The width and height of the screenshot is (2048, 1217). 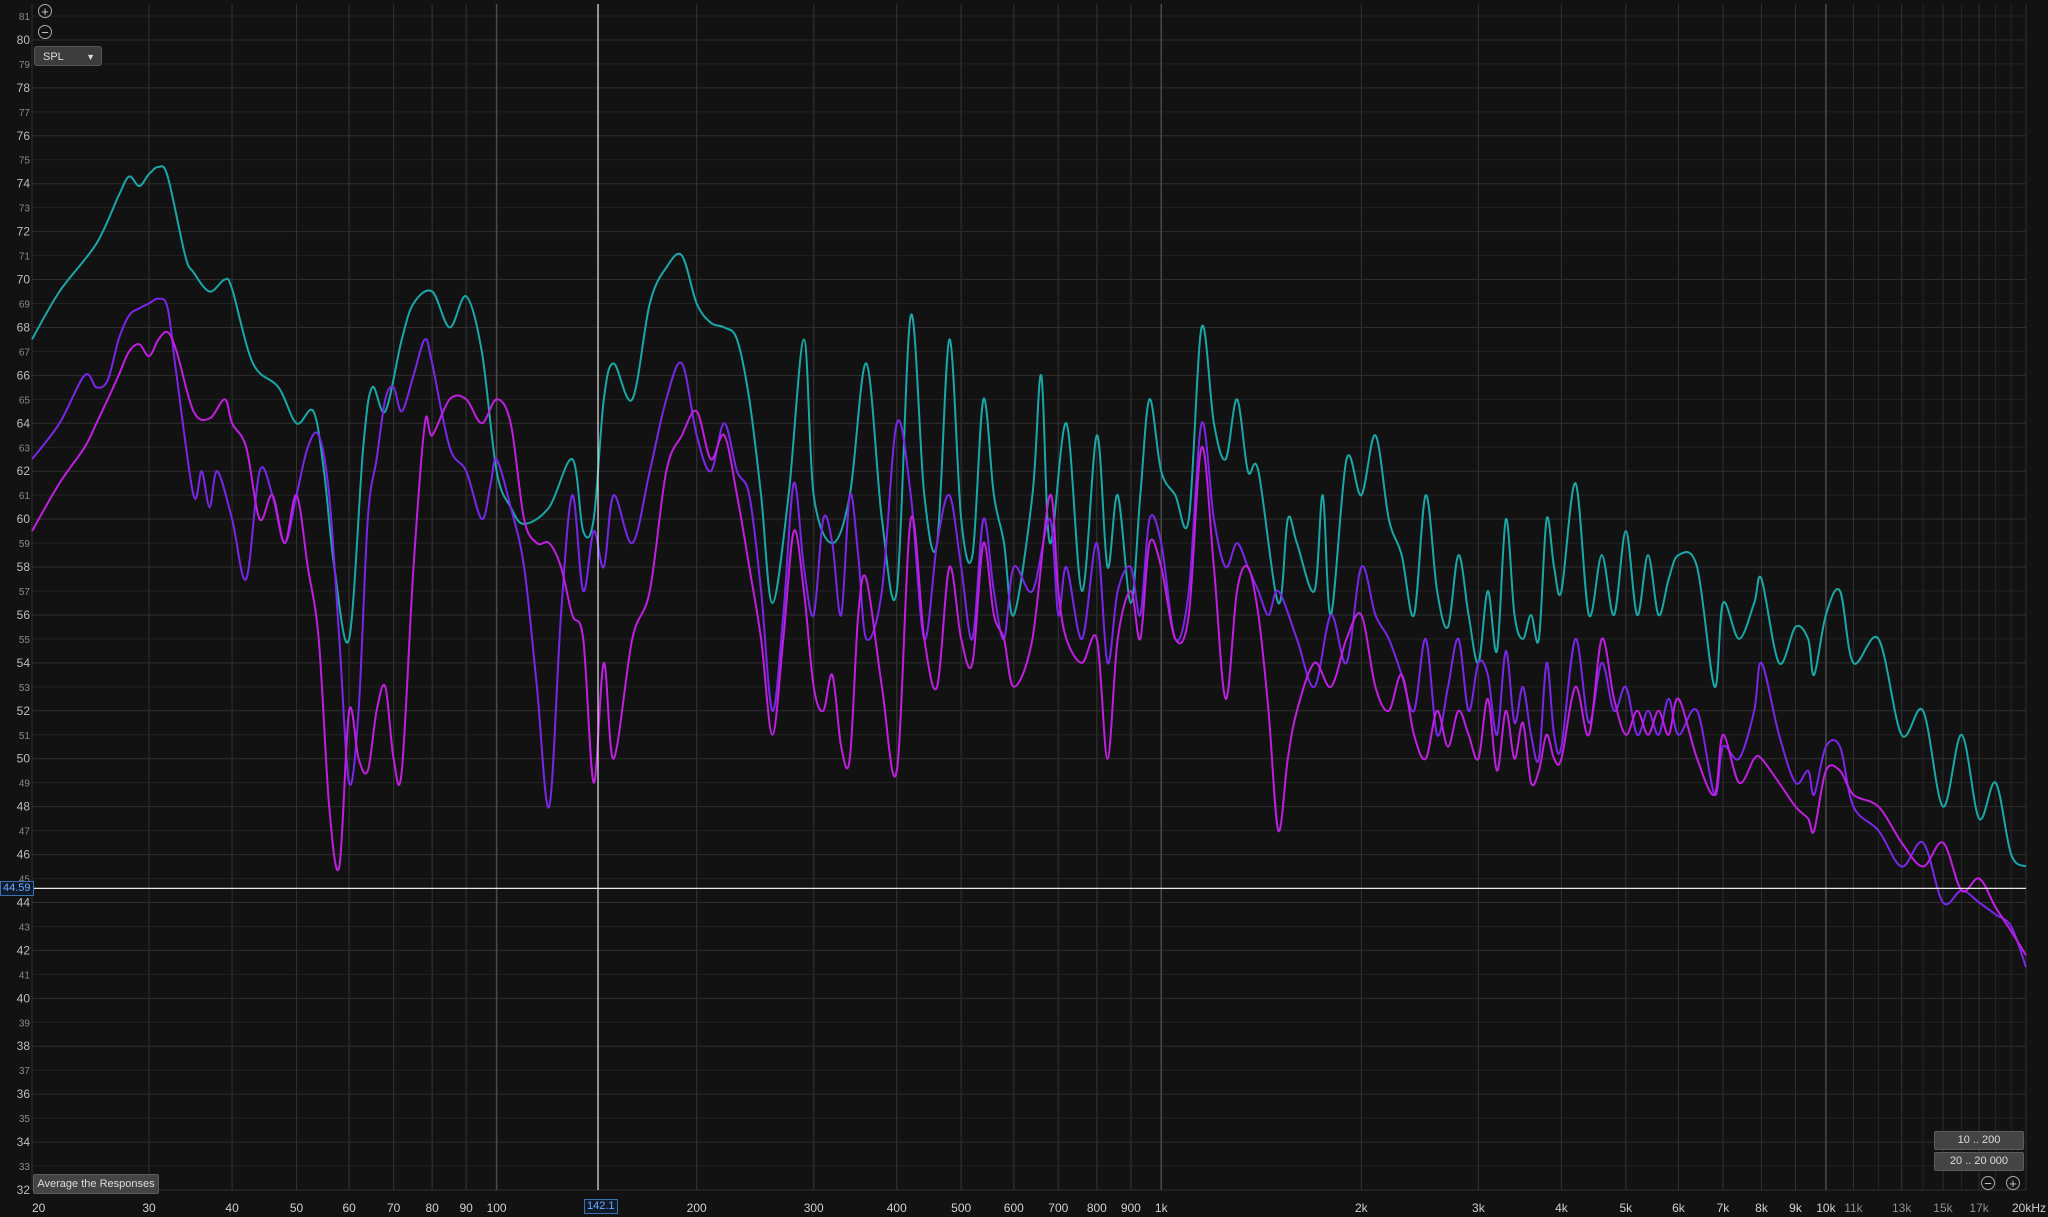 What do you see at coordinates (24, 567) in the screenshot?
I see `y-tick-label: 58` at bounding box center [24, 567].